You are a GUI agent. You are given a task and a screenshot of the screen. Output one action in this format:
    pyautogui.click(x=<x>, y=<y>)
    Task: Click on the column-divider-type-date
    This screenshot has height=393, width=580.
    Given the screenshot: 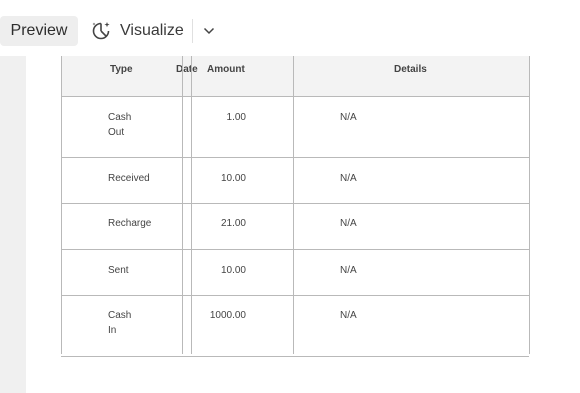 What is the action you would take?
    pyautogui.click(x=182, y=205)
    